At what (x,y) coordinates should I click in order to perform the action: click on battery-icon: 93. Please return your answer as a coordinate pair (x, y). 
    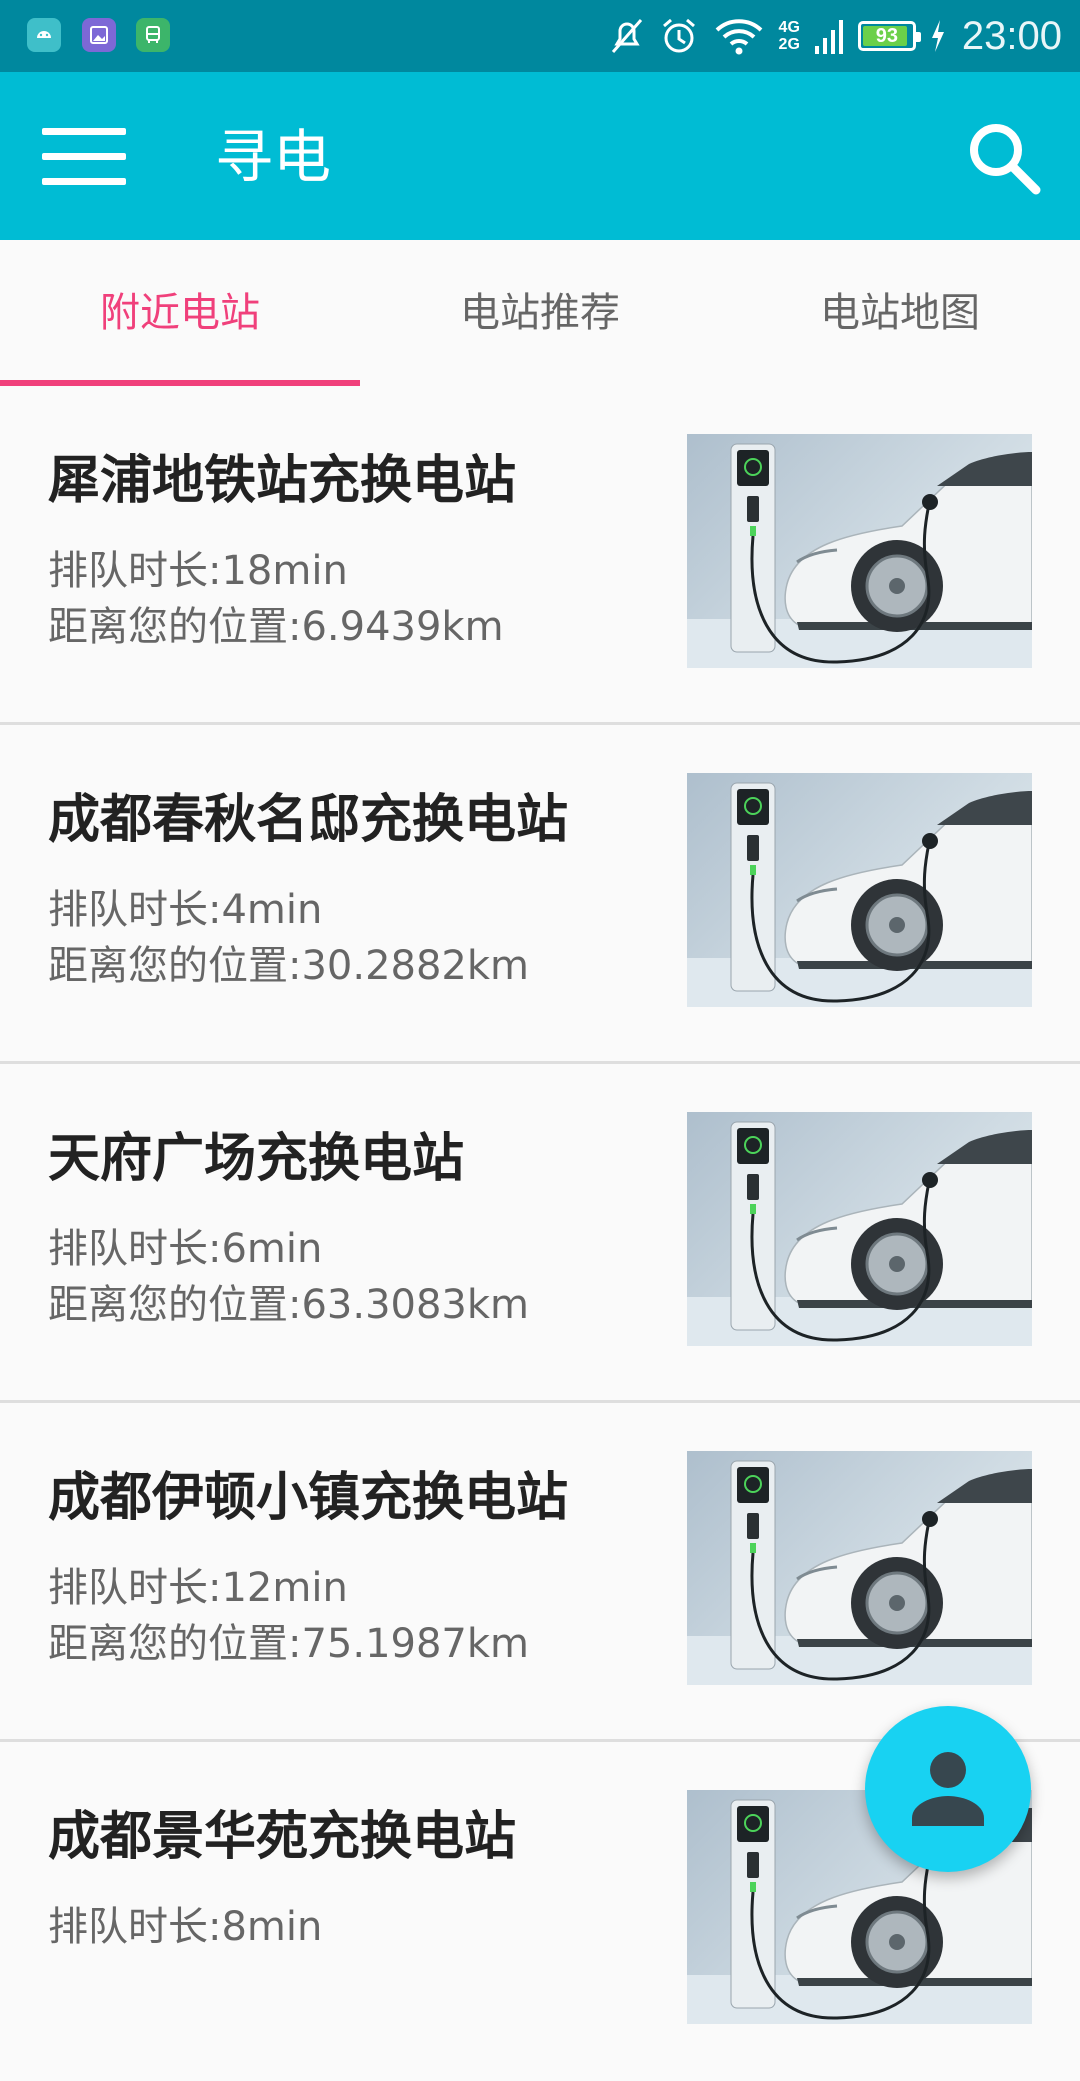
    Looking at the image, I should click on (889, 36).